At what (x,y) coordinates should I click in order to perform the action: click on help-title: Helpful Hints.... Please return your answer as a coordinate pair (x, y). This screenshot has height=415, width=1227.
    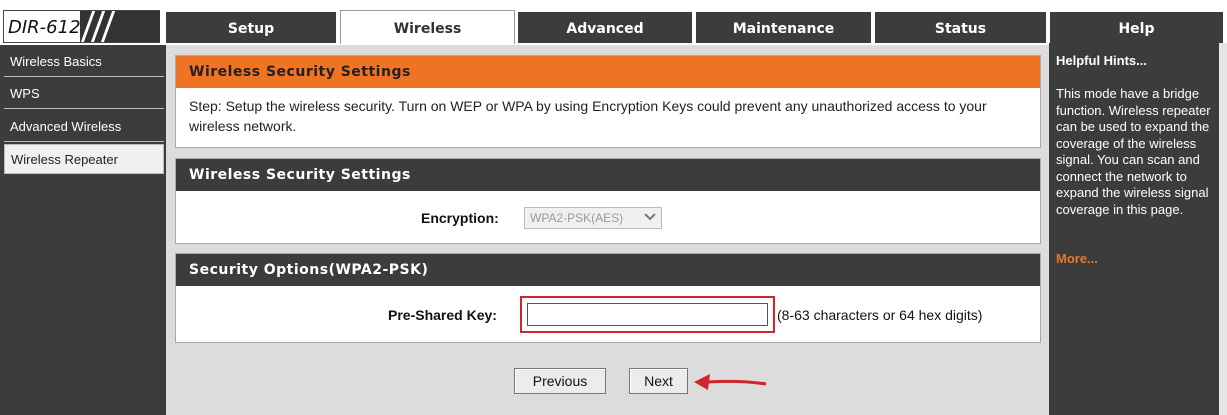
    Looking at the image, I should click on (1101, 60).